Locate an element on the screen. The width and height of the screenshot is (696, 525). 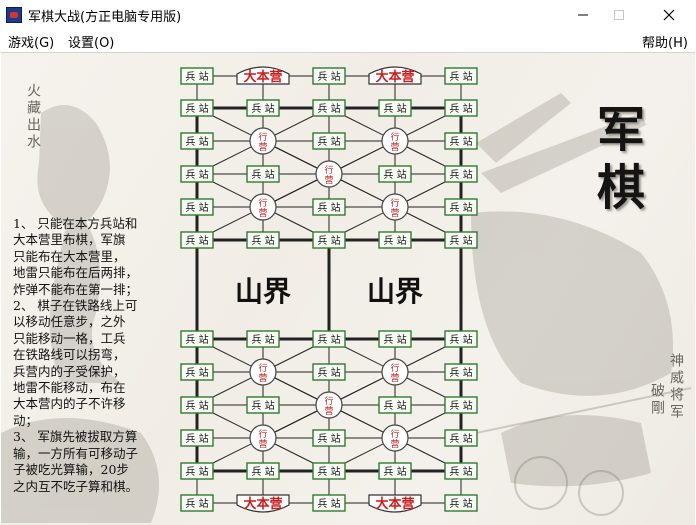
river-label: 山界 is located at coordinates (395, 291).